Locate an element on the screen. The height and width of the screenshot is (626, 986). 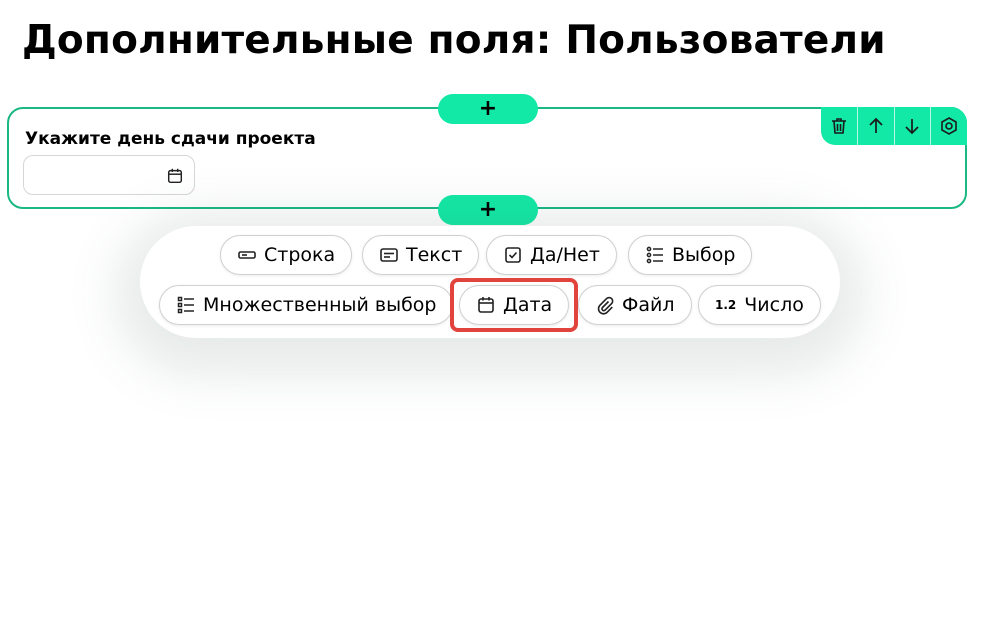
chip-date: Дата is located at coordinates (514, 305).